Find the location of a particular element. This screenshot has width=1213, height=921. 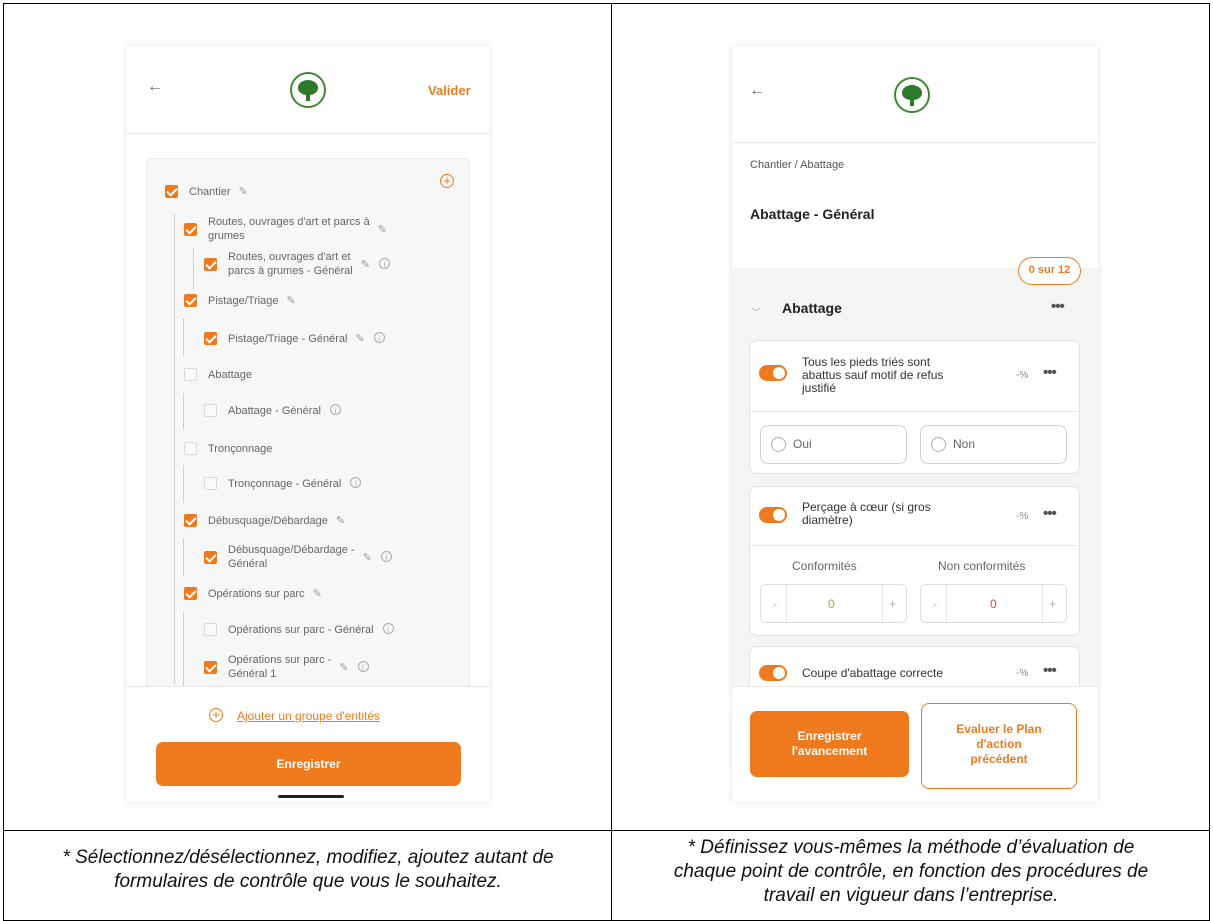

evaluate-previous-plan-button: Evaluer le Plan d'action précédent is located at coordinates (999, 746).